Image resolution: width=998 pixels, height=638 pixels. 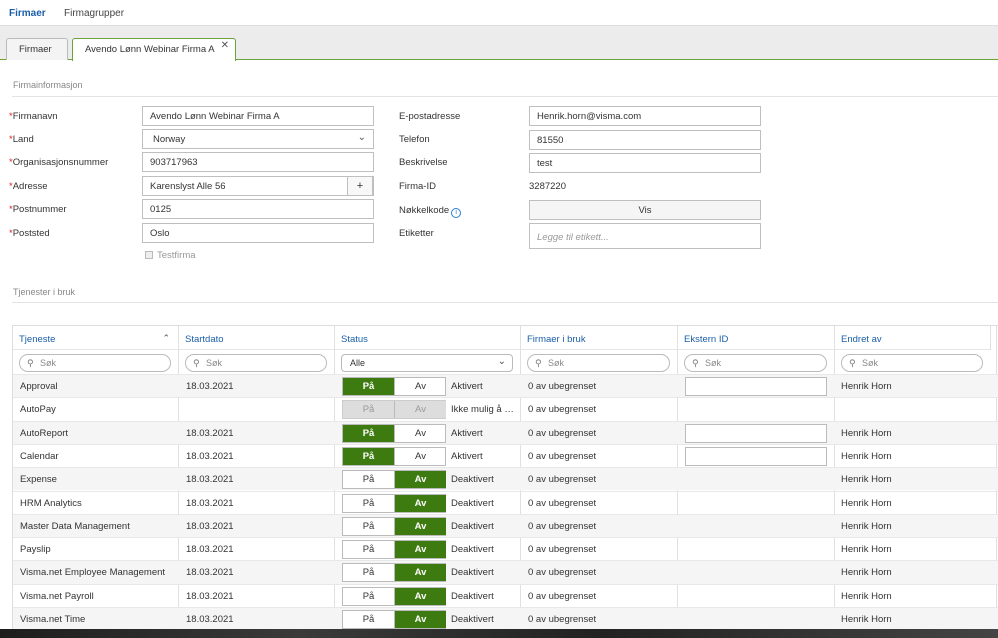 I want to click on poststed-field: Oslo, so click(x=258, y=233).